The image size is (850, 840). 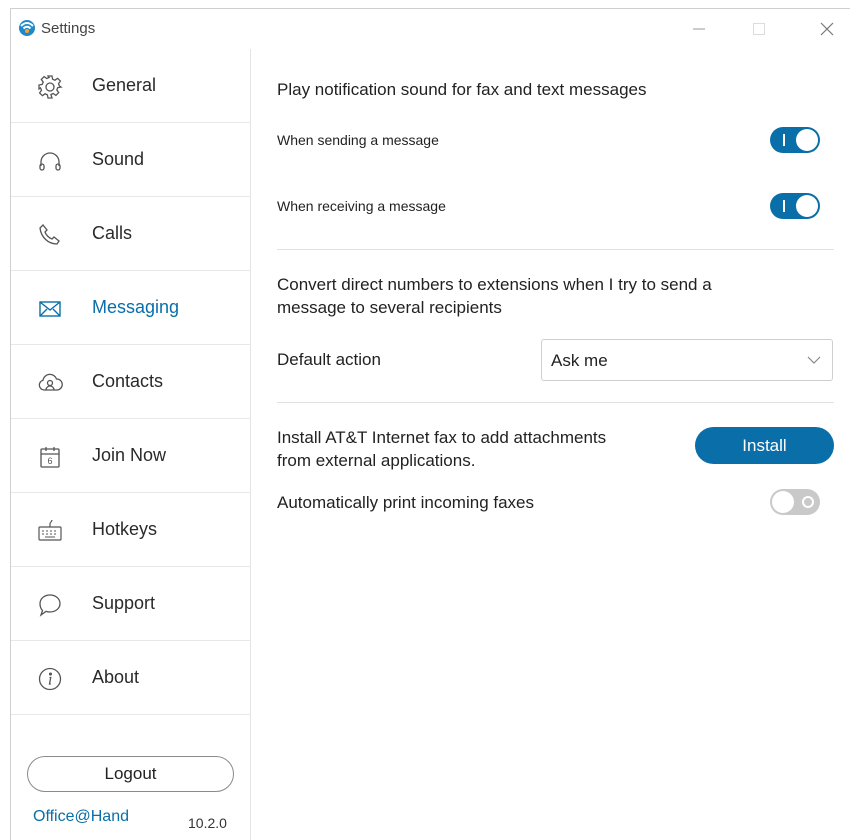 I want to click on chevron-down-icon, so click(x=814, y=362).